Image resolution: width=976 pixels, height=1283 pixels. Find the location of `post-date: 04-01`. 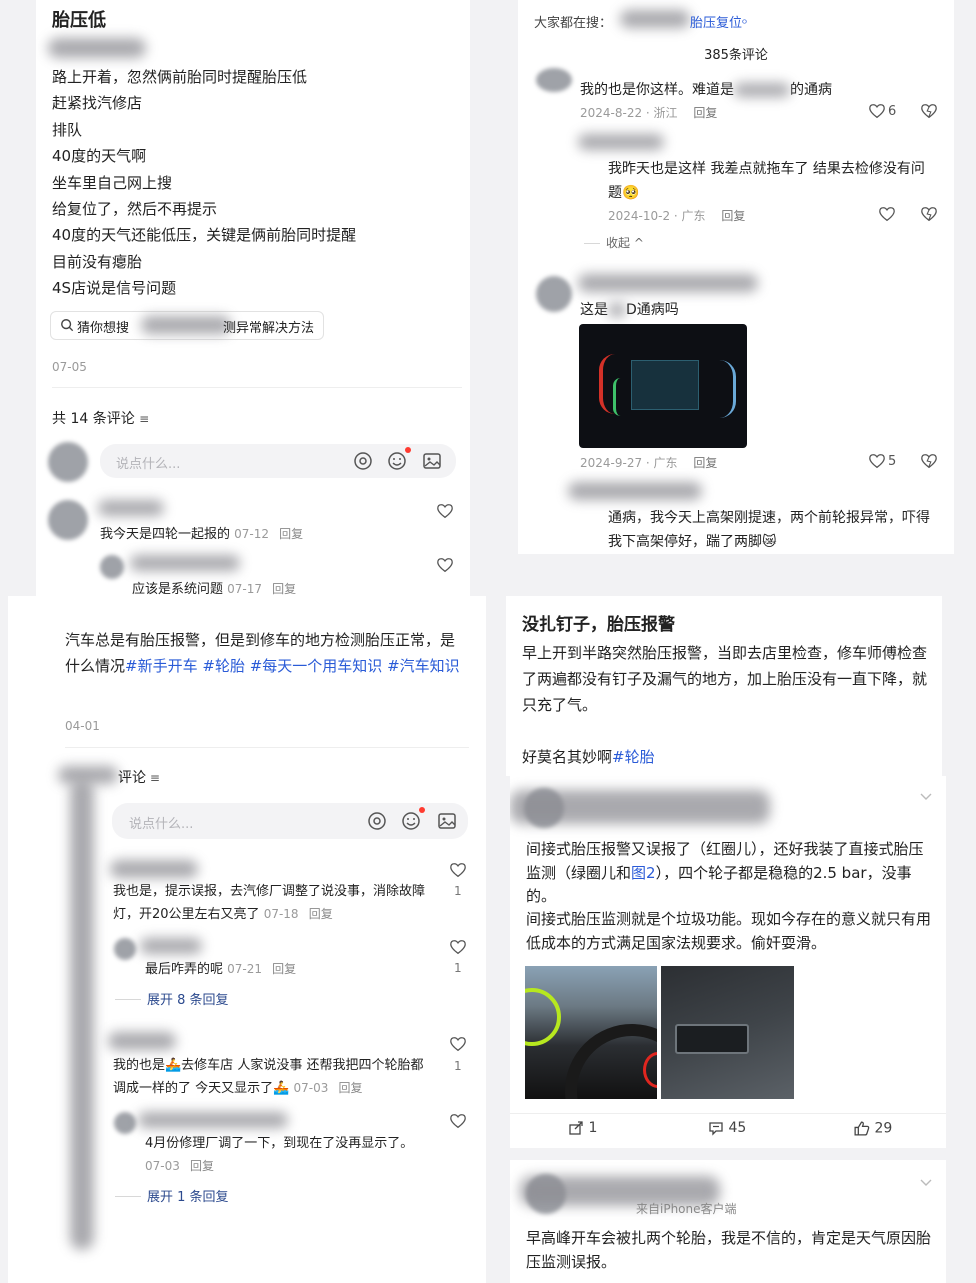

post-date: 04-01 is located at coordinates (82, 726).